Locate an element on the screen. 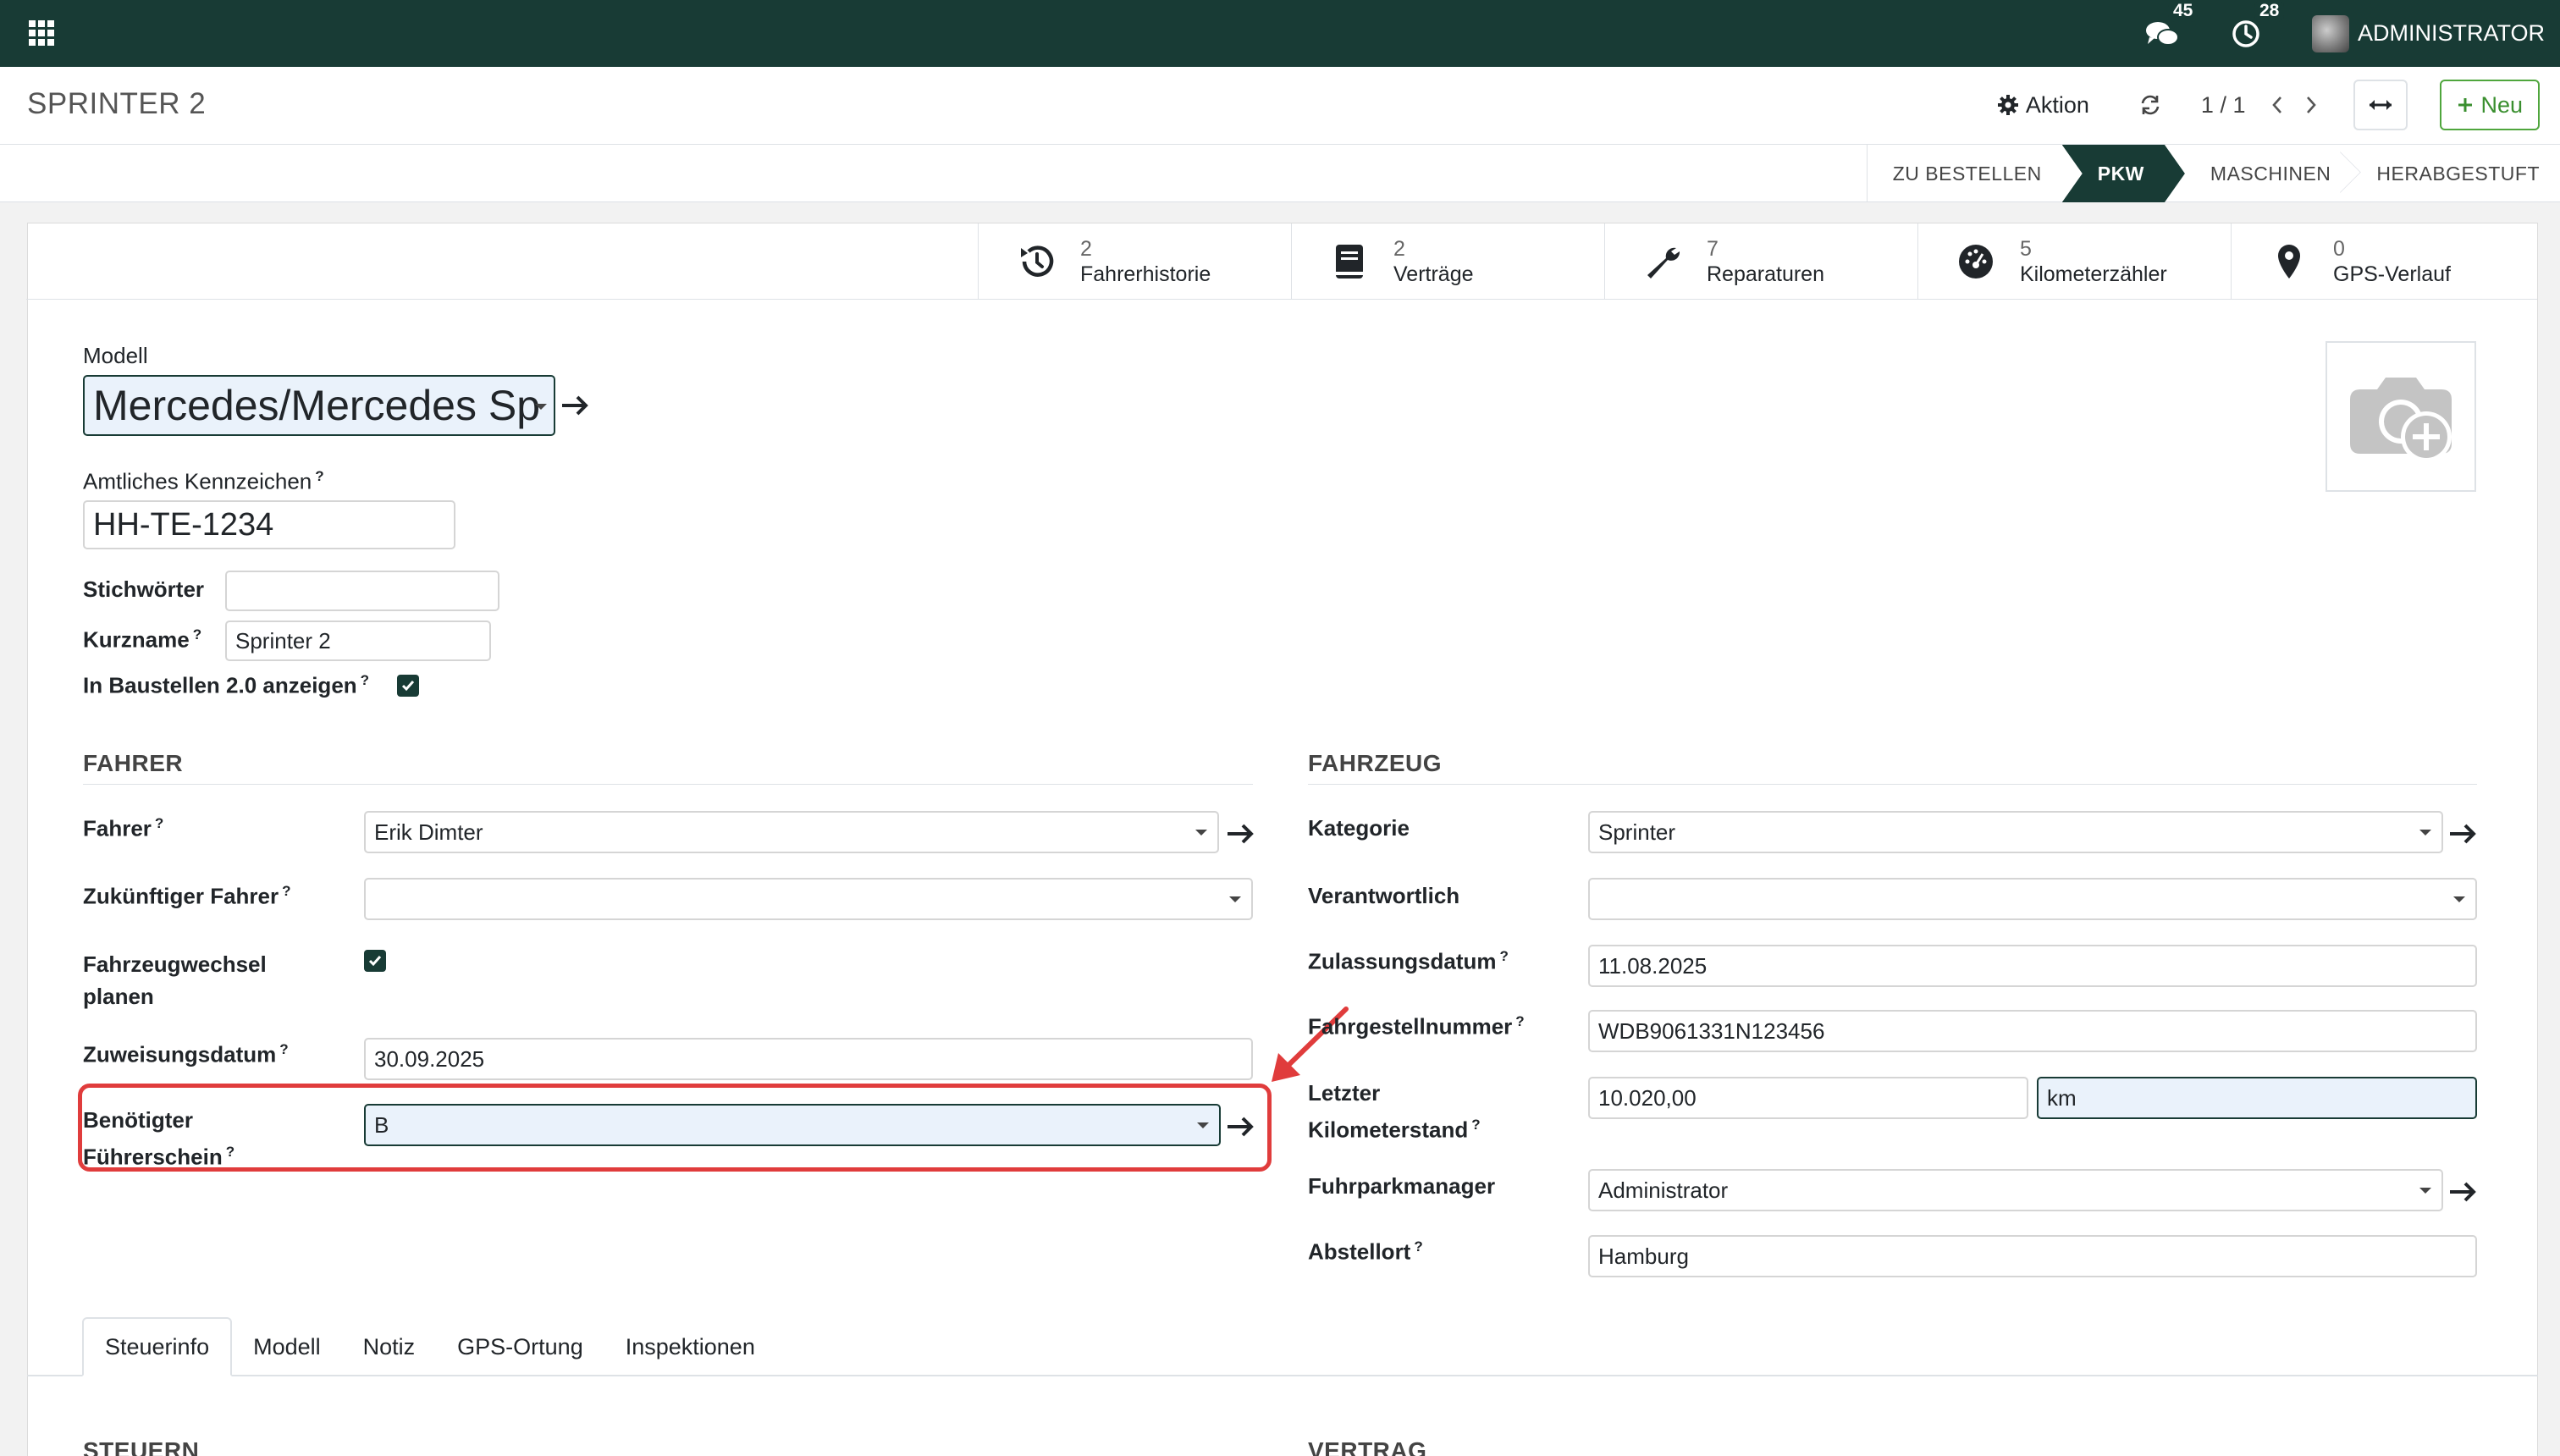 This screenshot has height=1456, width=2560. odometer-label-line2: Kilometerstand is located at coordinates (1388, 1130).